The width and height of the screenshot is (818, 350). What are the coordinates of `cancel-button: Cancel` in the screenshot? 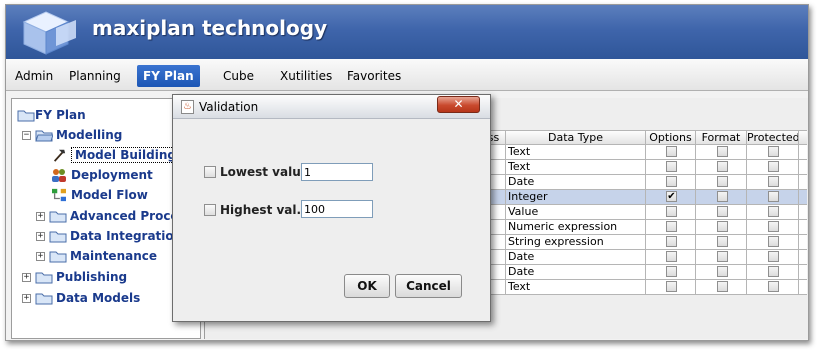 It's located at (428, 286).